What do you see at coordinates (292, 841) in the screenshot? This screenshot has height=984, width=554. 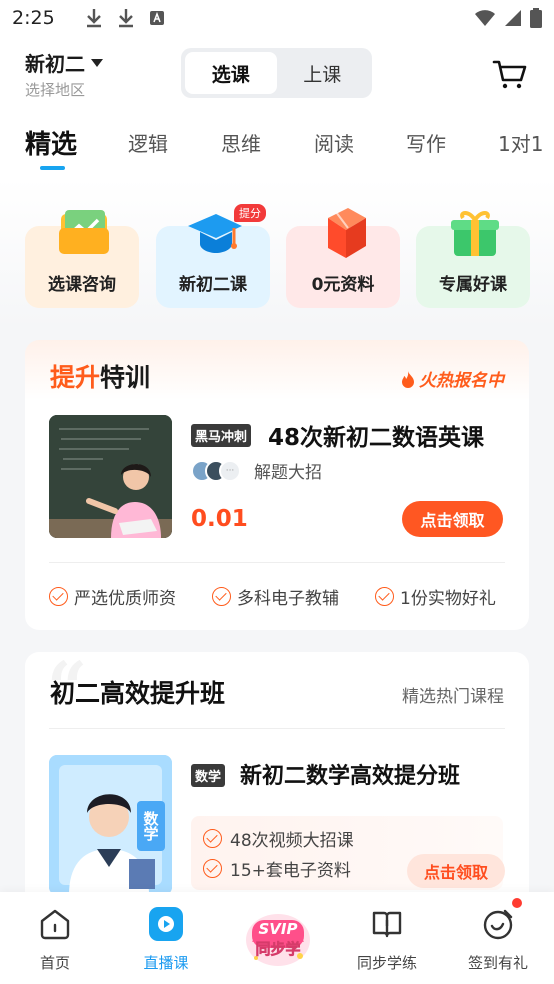 I see `feature-label: 48次视频大招课` at bounding box center [292, 841].